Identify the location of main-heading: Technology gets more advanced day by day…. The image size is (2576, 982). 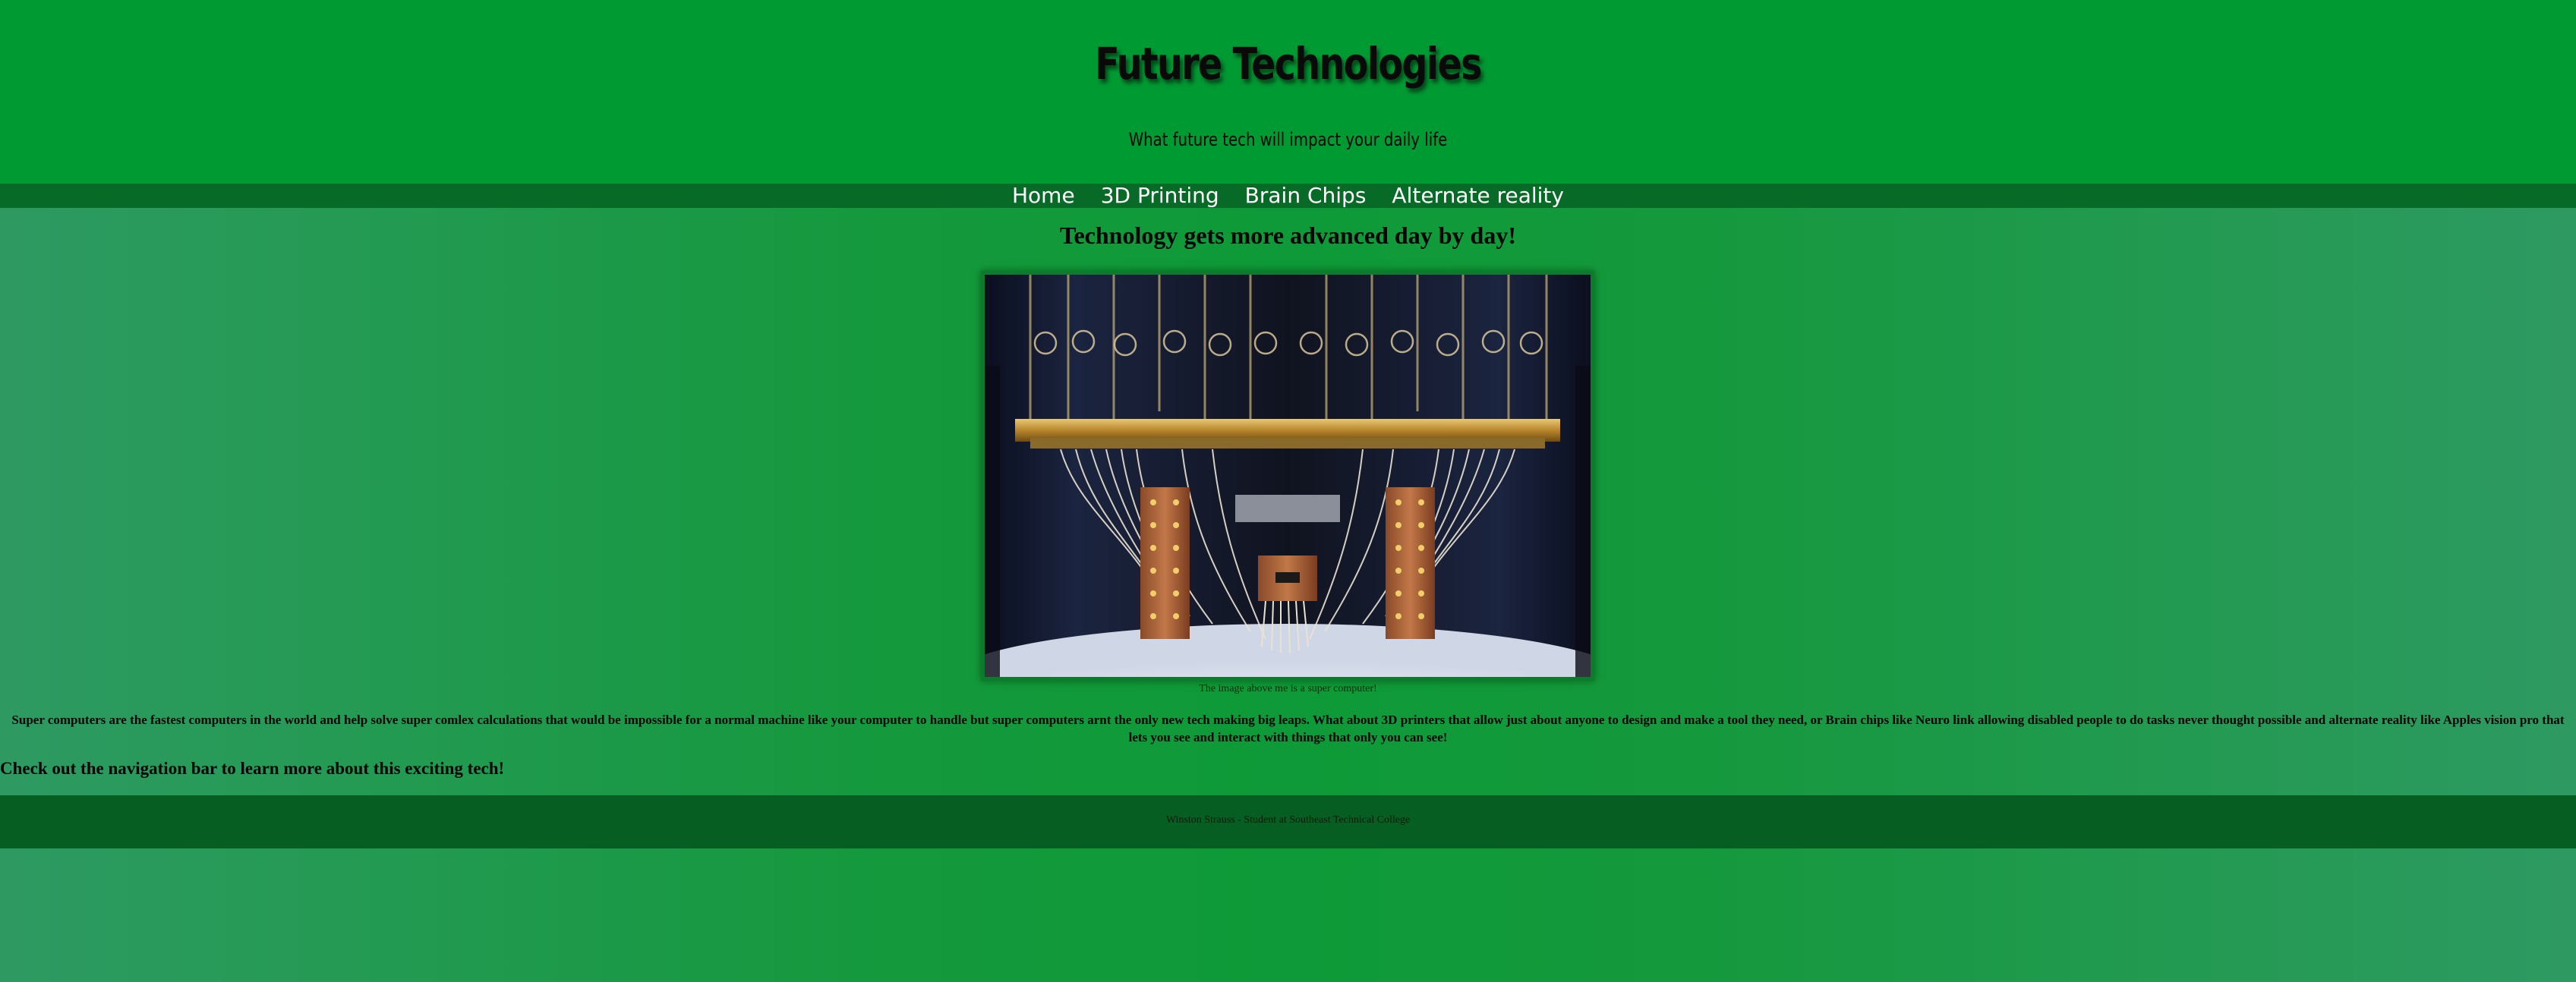
(1288, 235).